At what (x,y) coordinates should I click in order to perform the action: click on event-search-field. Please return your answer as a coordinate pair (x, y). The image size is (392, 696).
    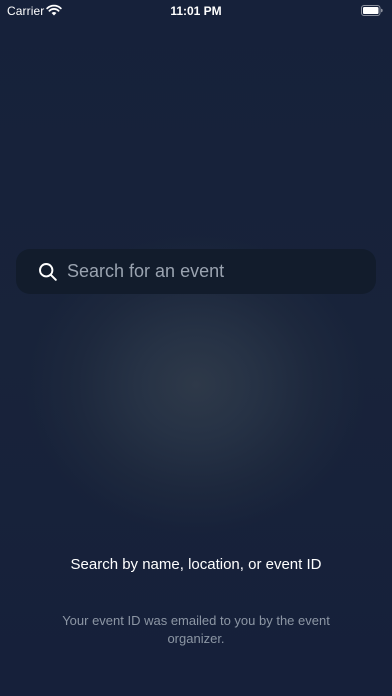
    Looking at the image, I should click on (196, 271).